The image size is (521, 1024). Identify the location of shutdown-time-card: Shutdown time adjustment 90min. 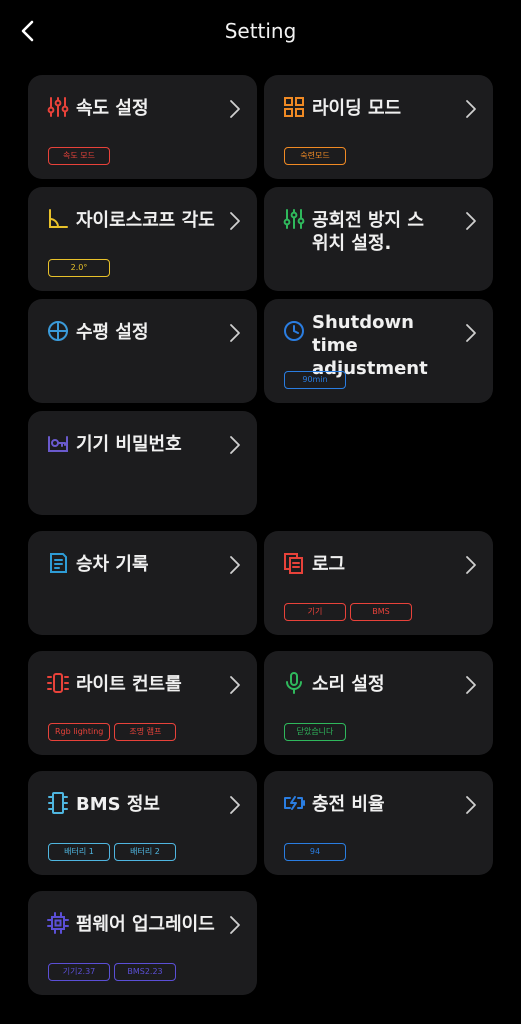
(378, 351).